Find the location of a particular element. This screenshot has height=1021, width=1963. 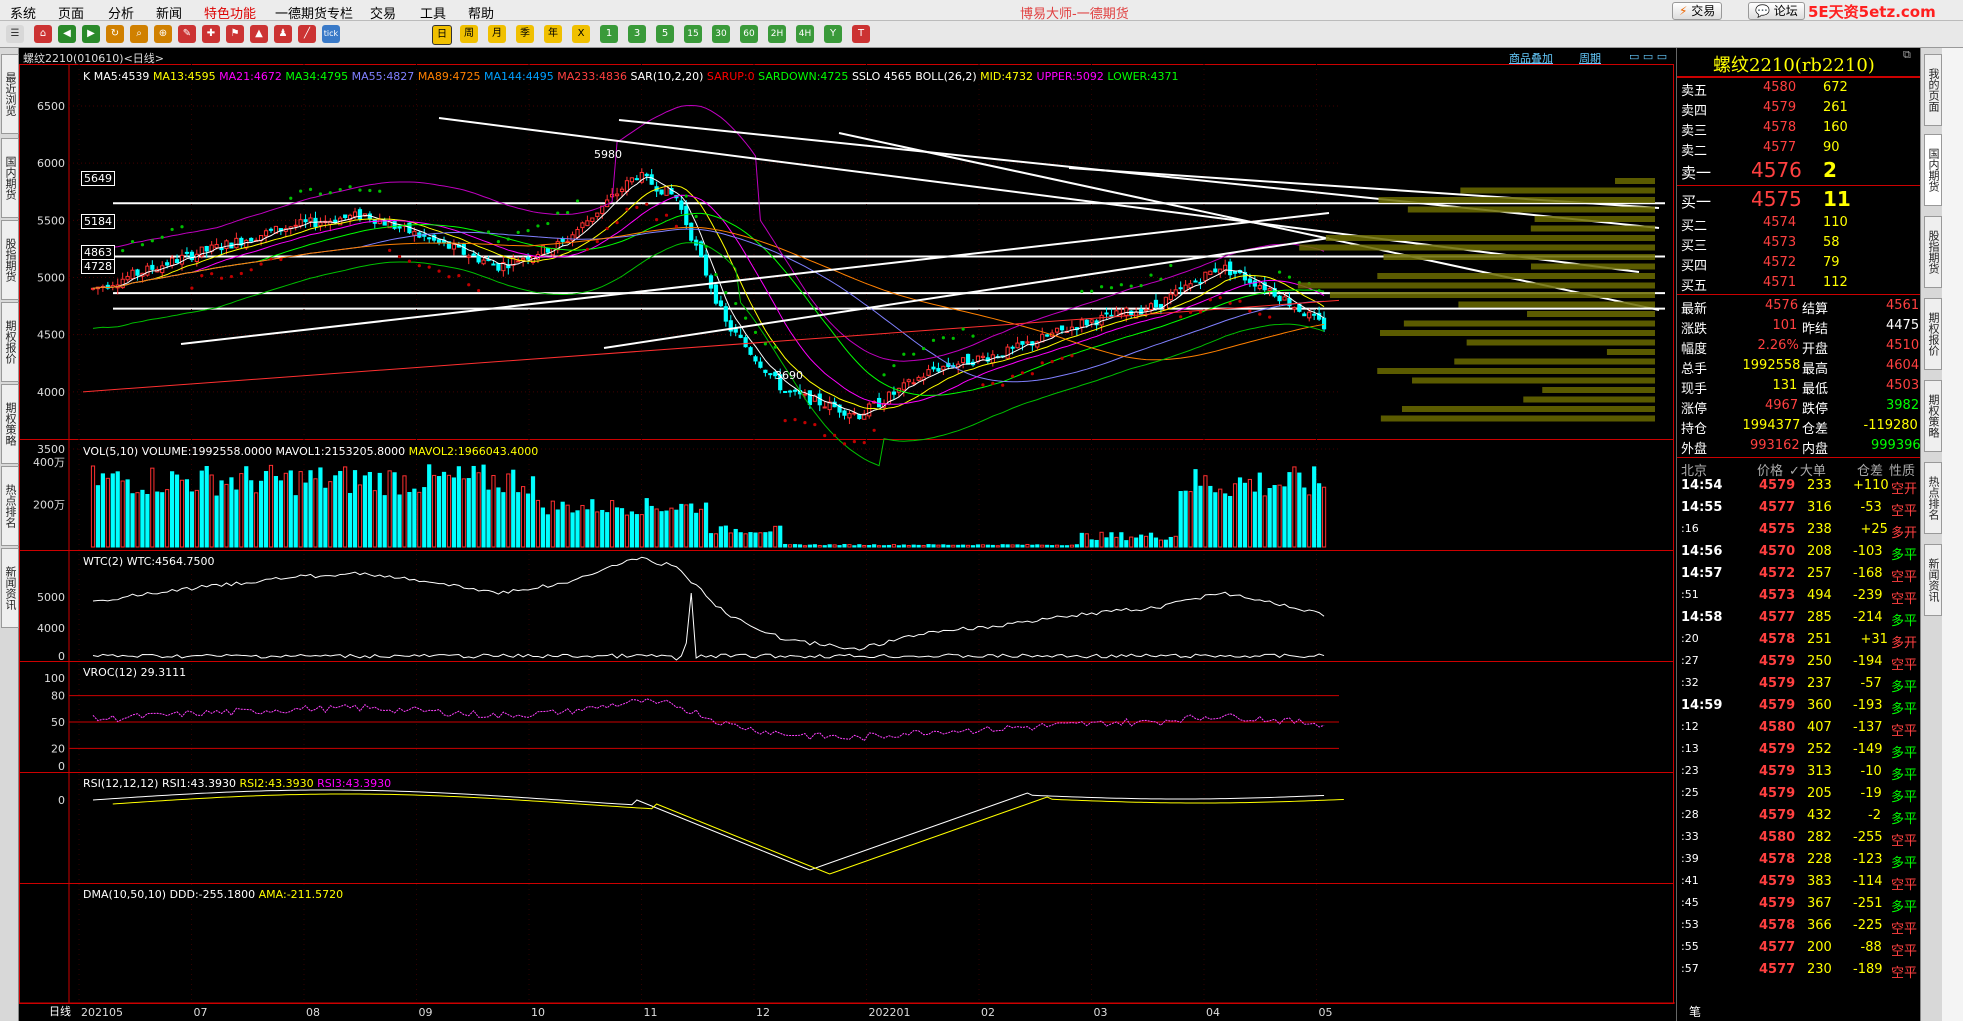

home-icon: ⌂ is located at coordinates (43, 34).